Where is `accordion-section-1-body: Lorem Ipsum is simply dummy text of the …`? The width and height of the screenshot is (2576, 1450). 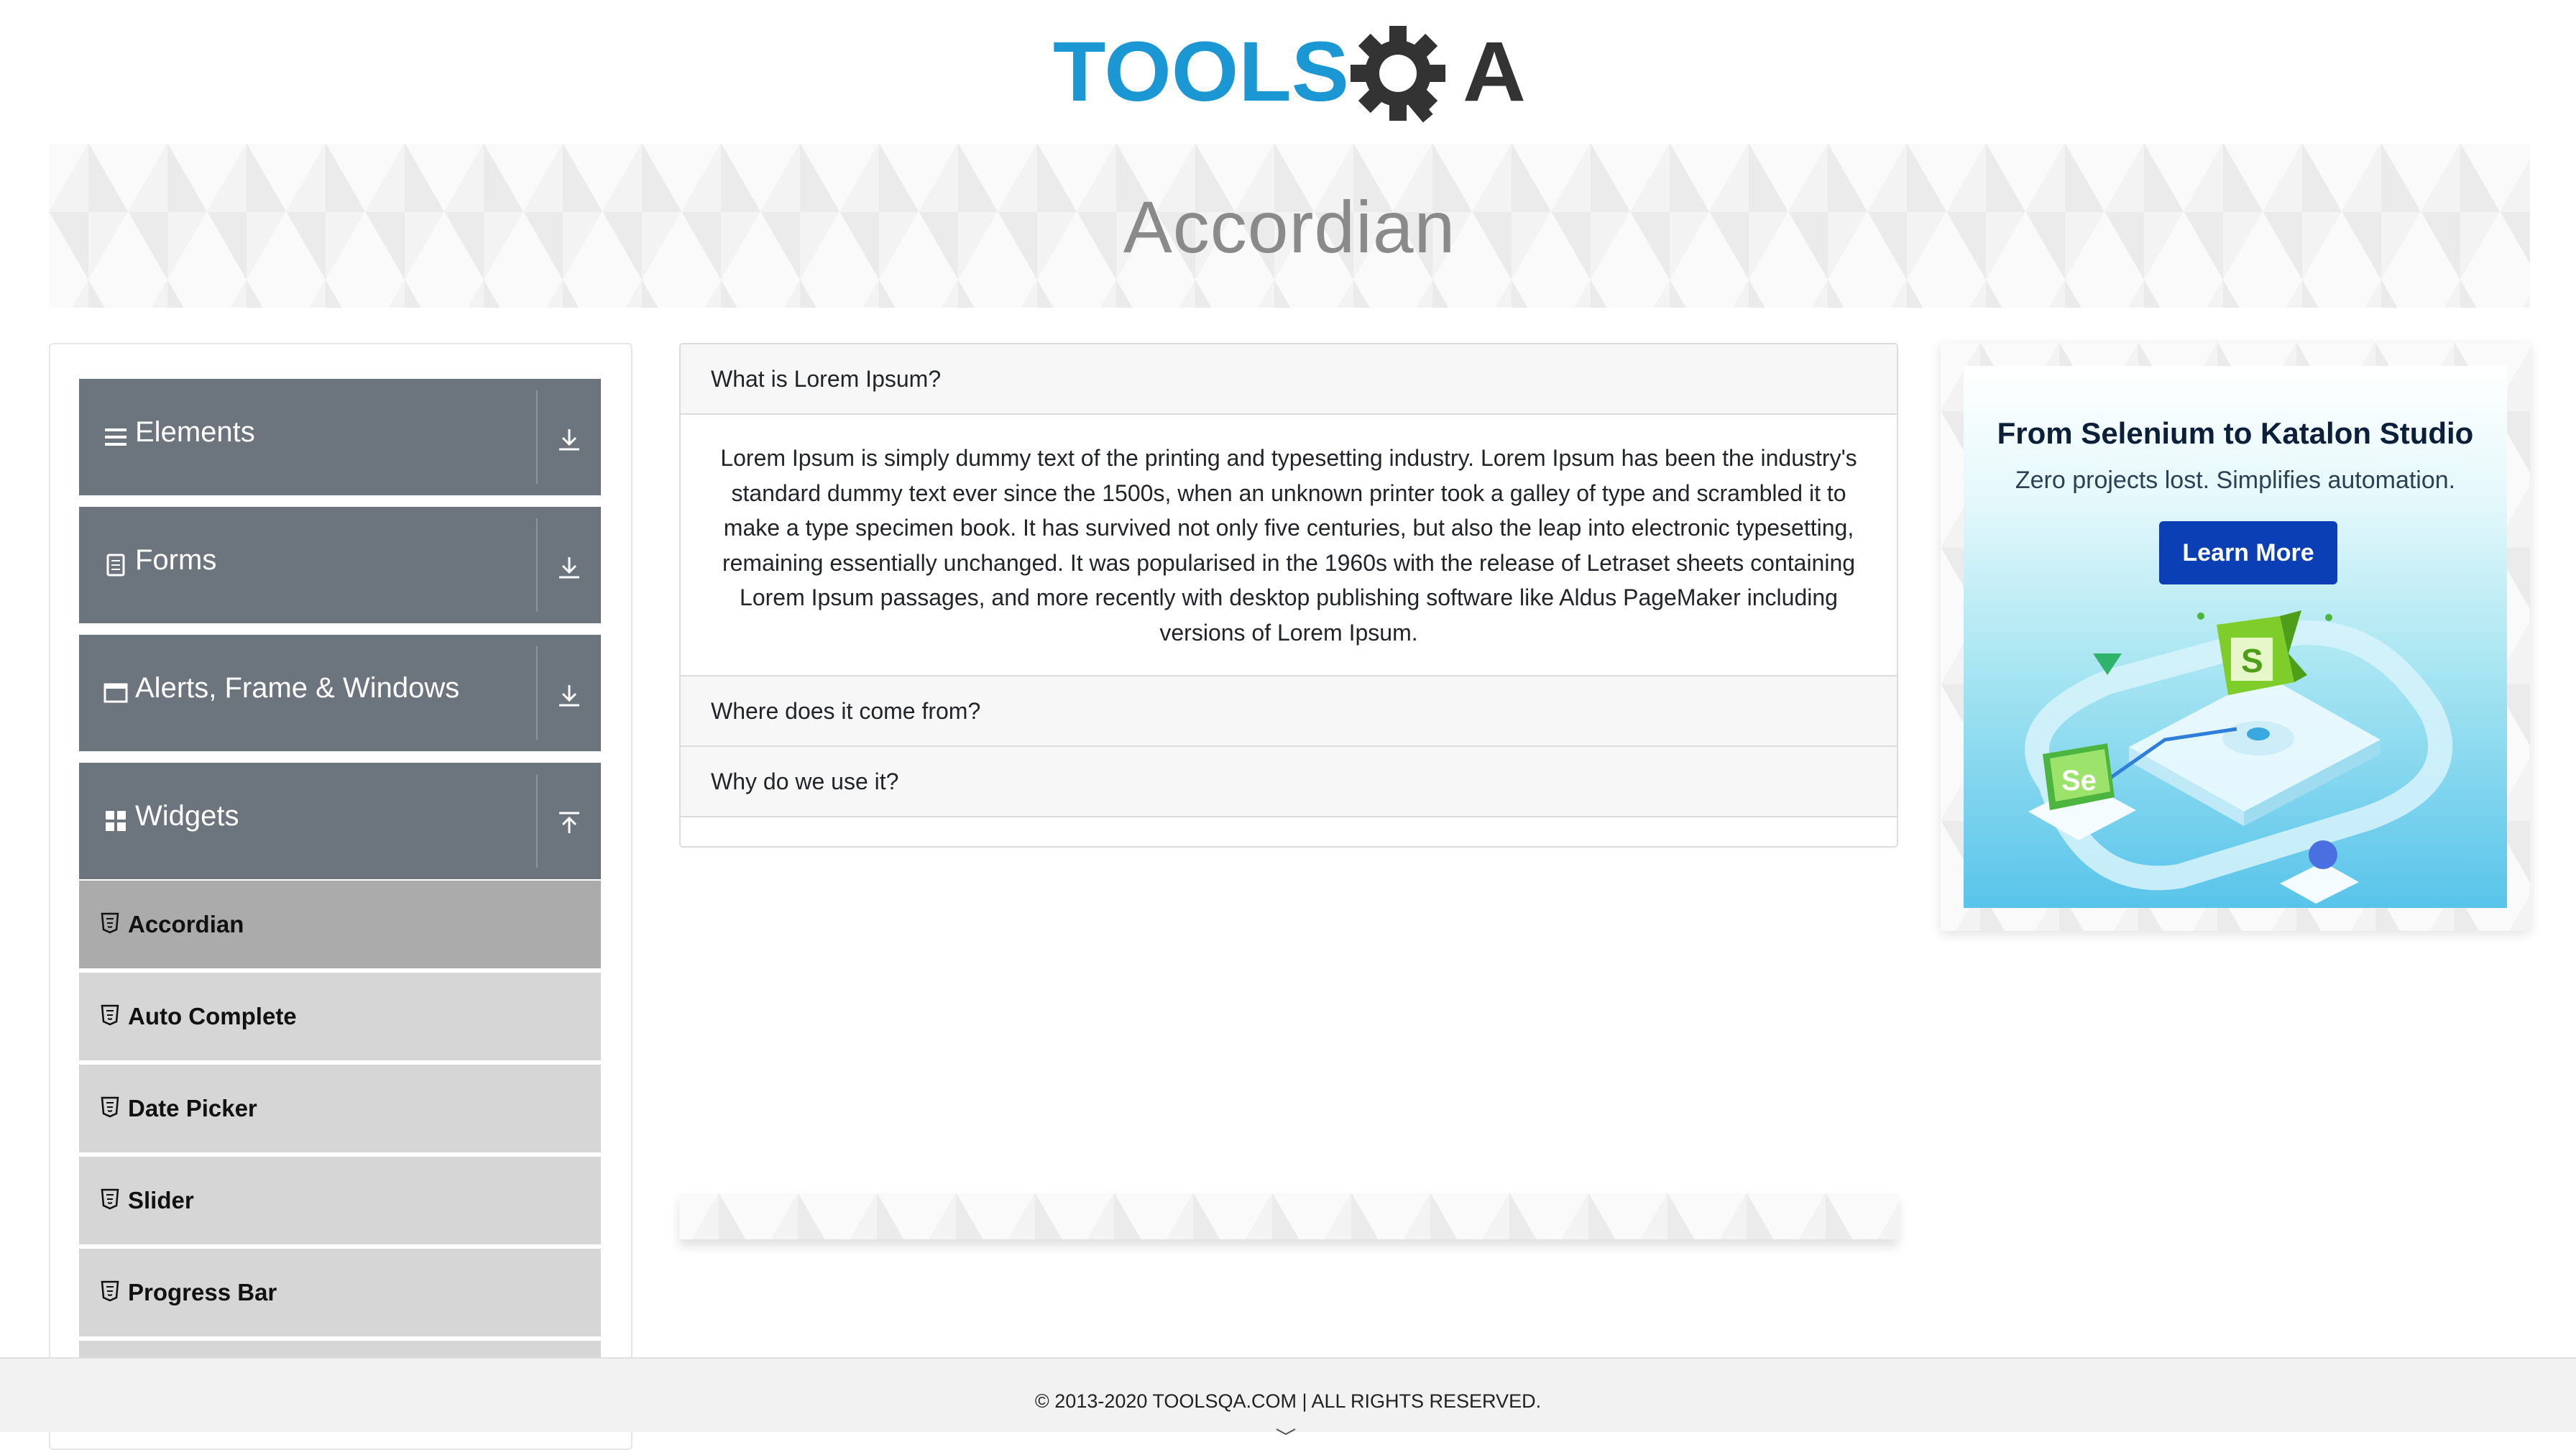 accordion-section-1-body: Lorem Ipsum is simply dummy text of the … is located at coordinates (1289, 545).